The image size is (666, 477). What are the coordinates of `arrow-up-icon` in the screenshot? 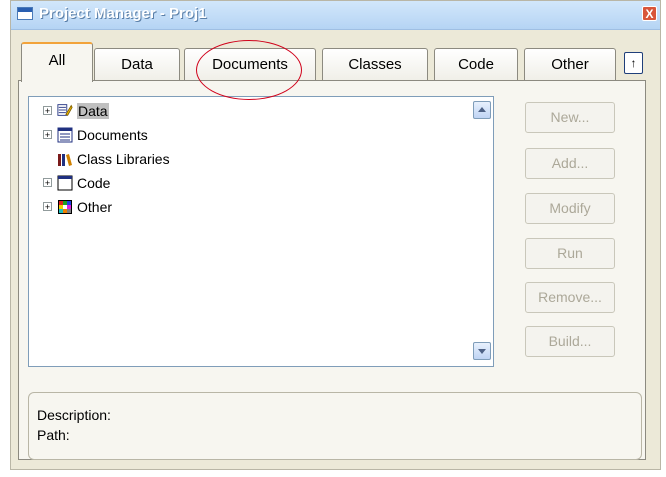 It's located at (482, 109).